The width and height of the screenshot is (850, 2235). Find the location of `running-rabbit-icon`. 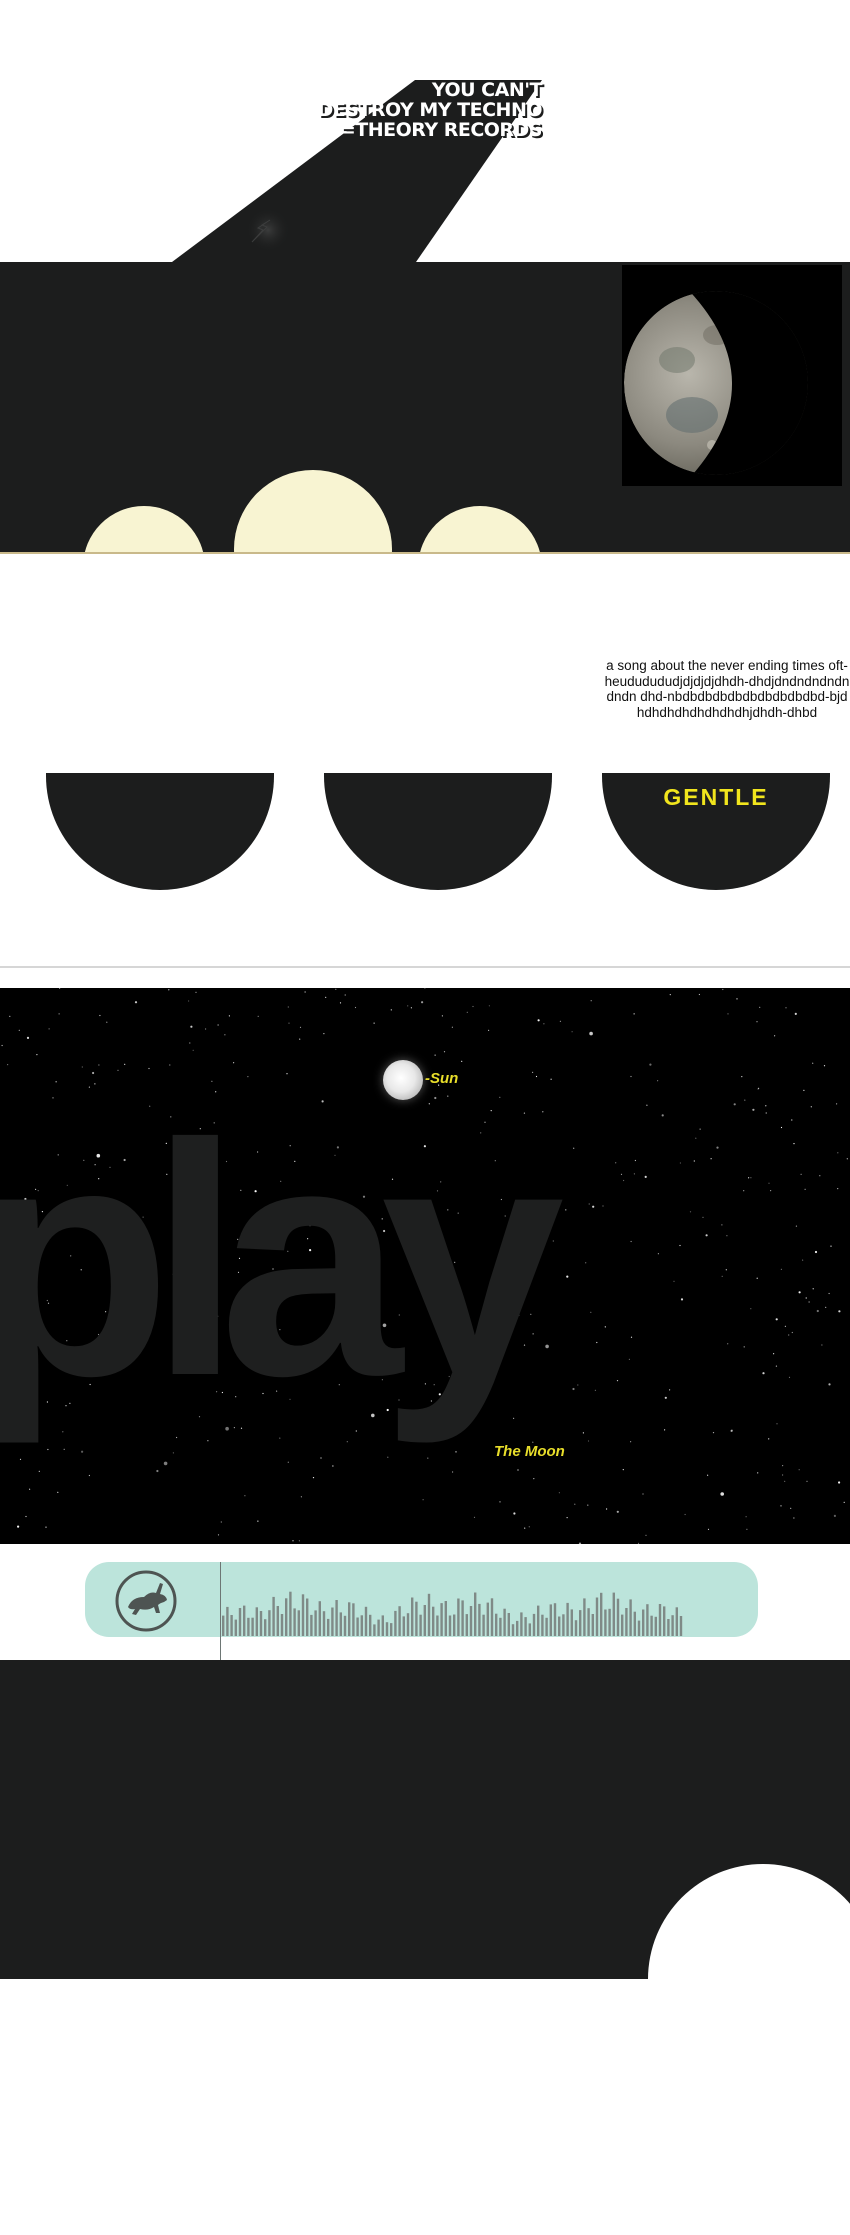

running-rabbit-icon is located at coordinates (146, 1601).